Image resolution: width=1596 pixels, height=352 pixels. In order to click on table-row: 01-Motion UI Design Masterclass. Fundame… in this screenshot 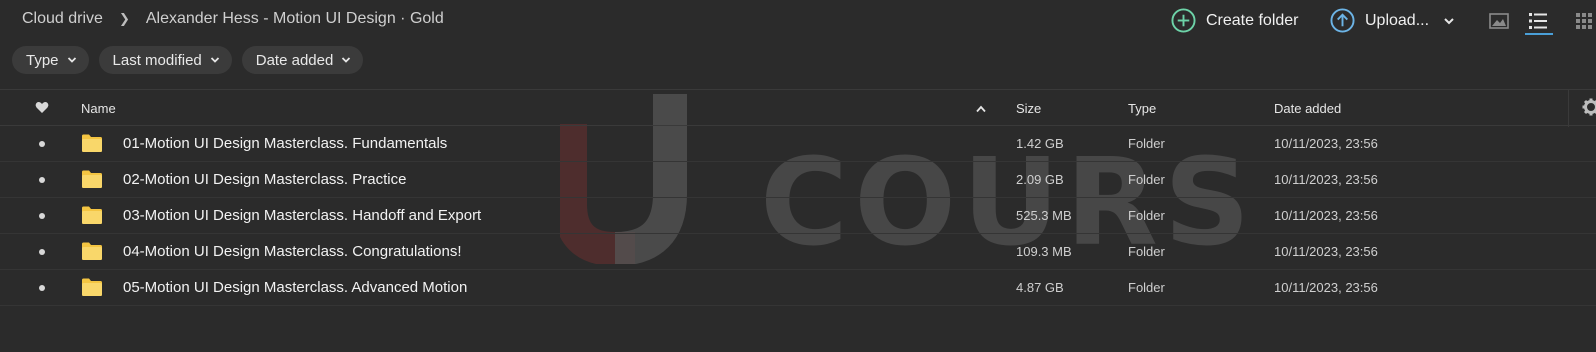, I will do `click(798, 144)`.